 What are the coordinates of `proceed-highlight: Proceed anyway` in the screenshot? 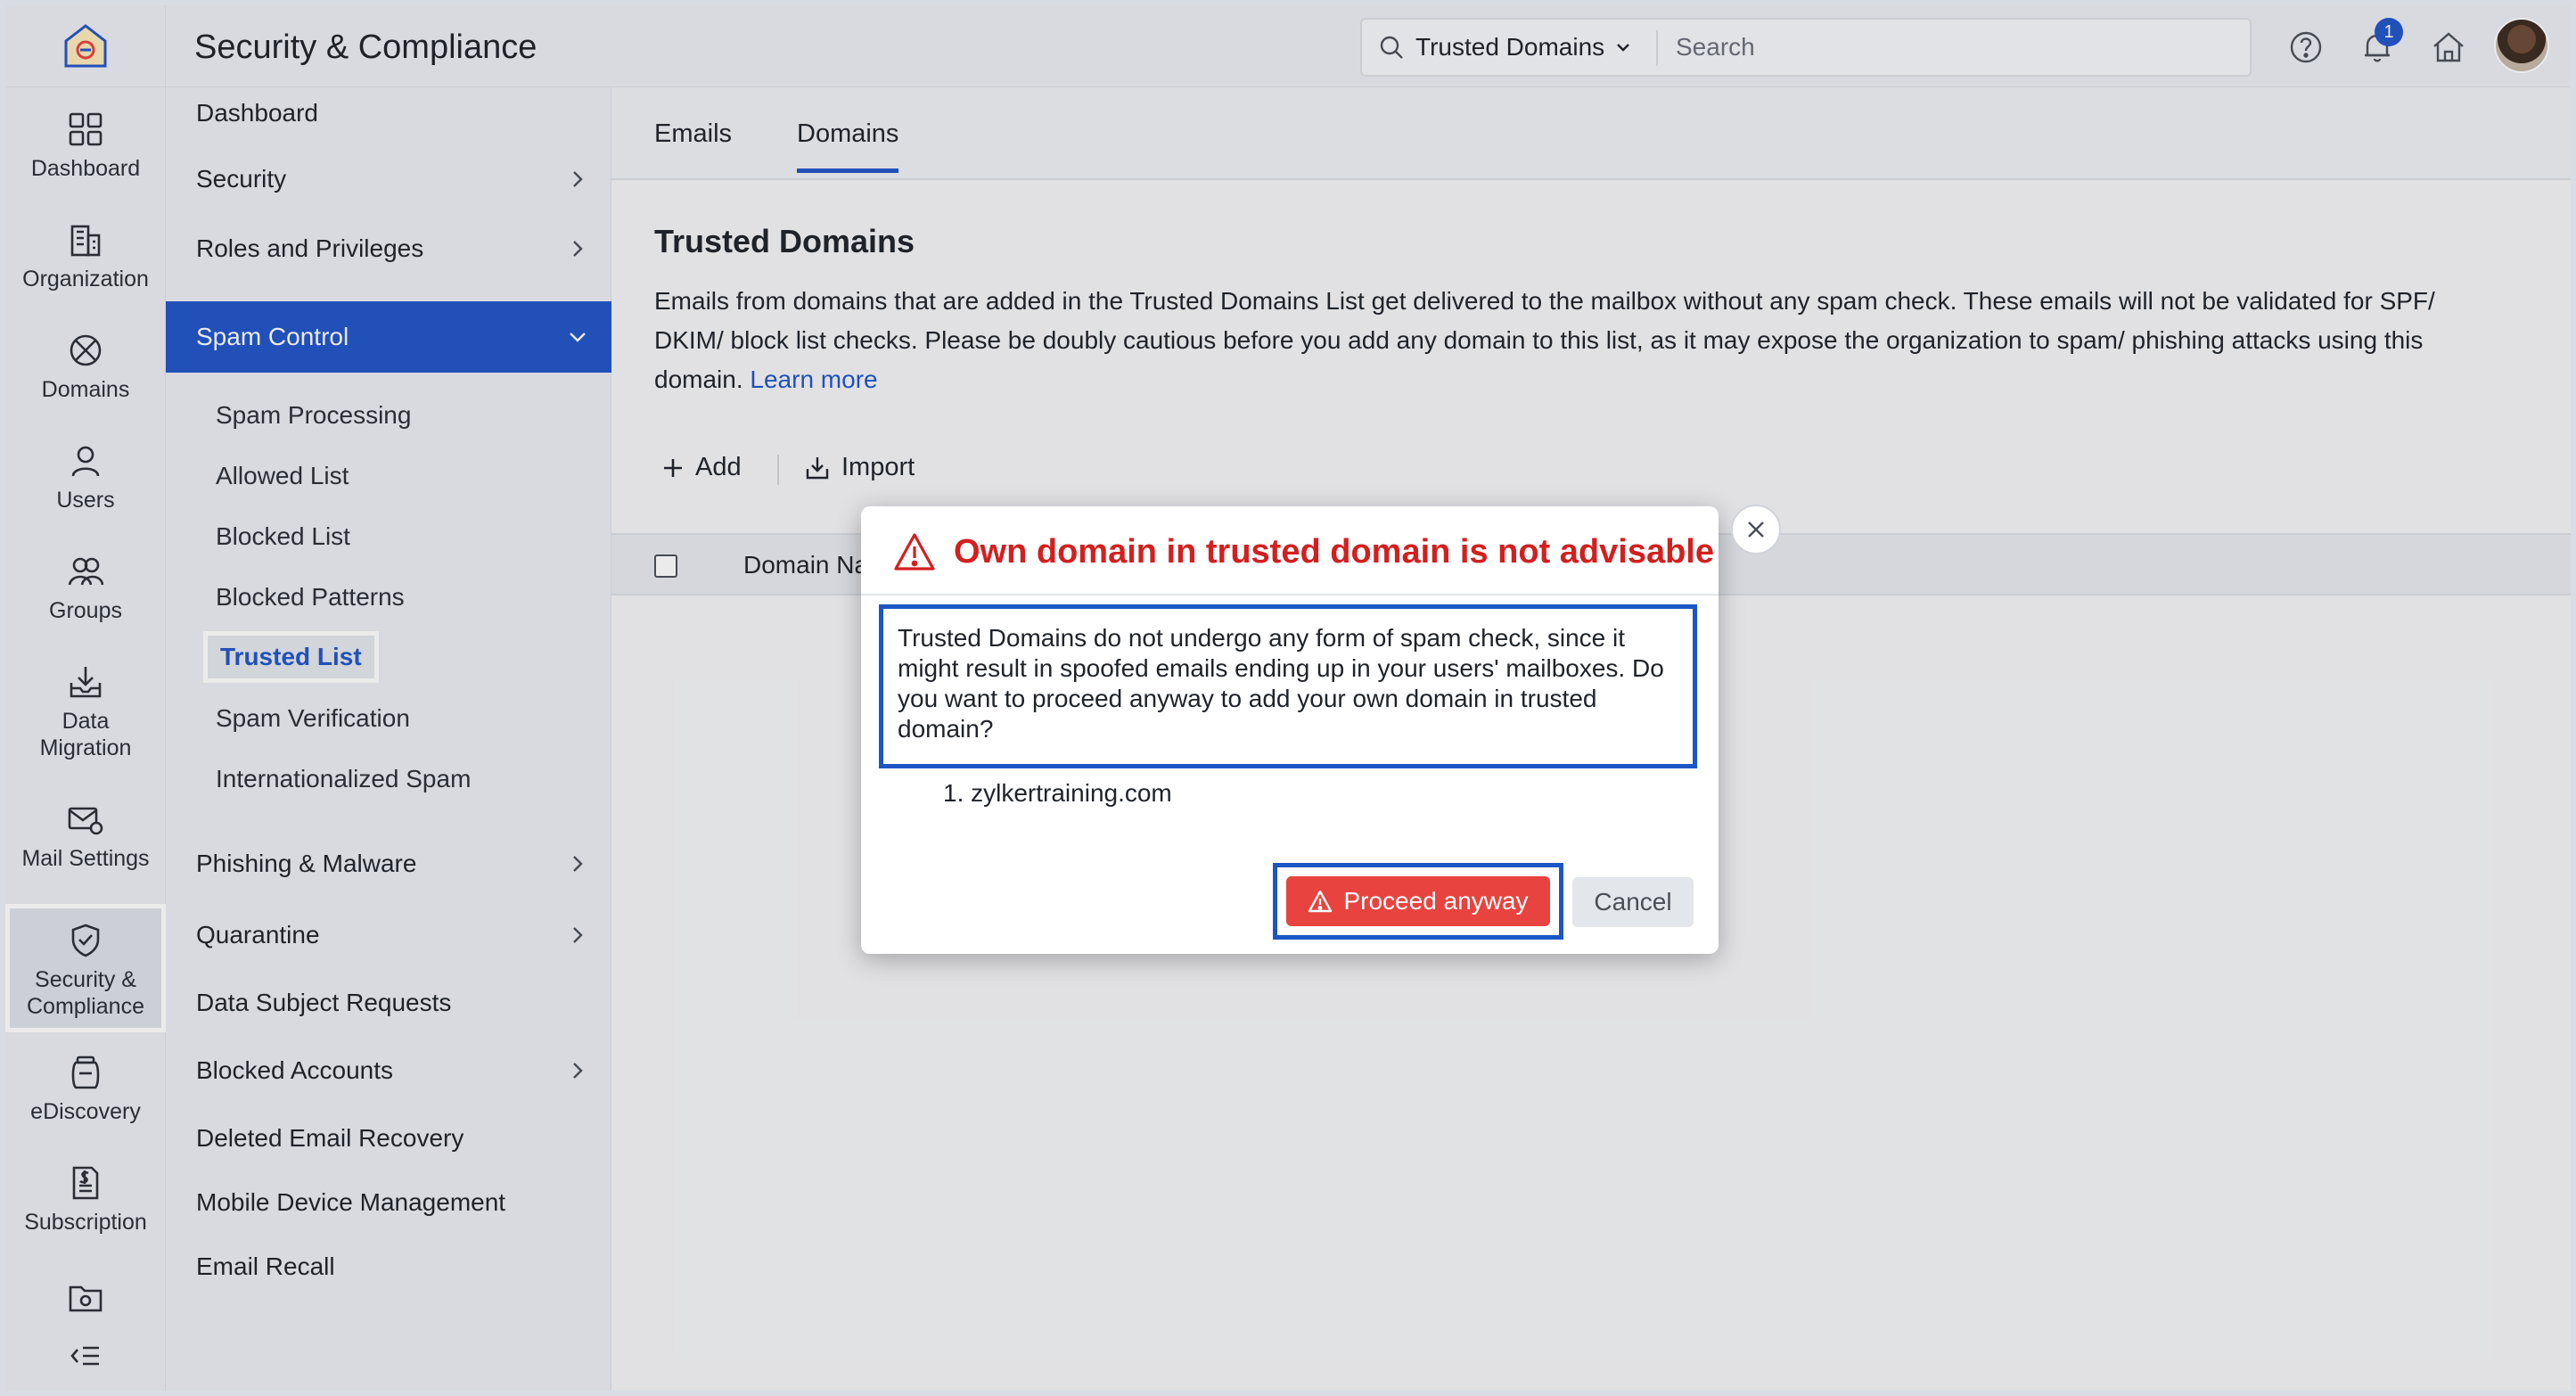 It's located at (1418, 902).